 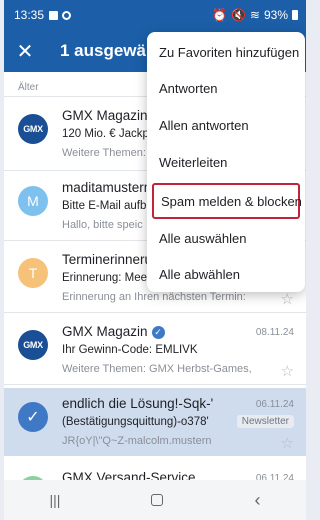 I want to click on status-notification-icons, so click(x=60, y=15).